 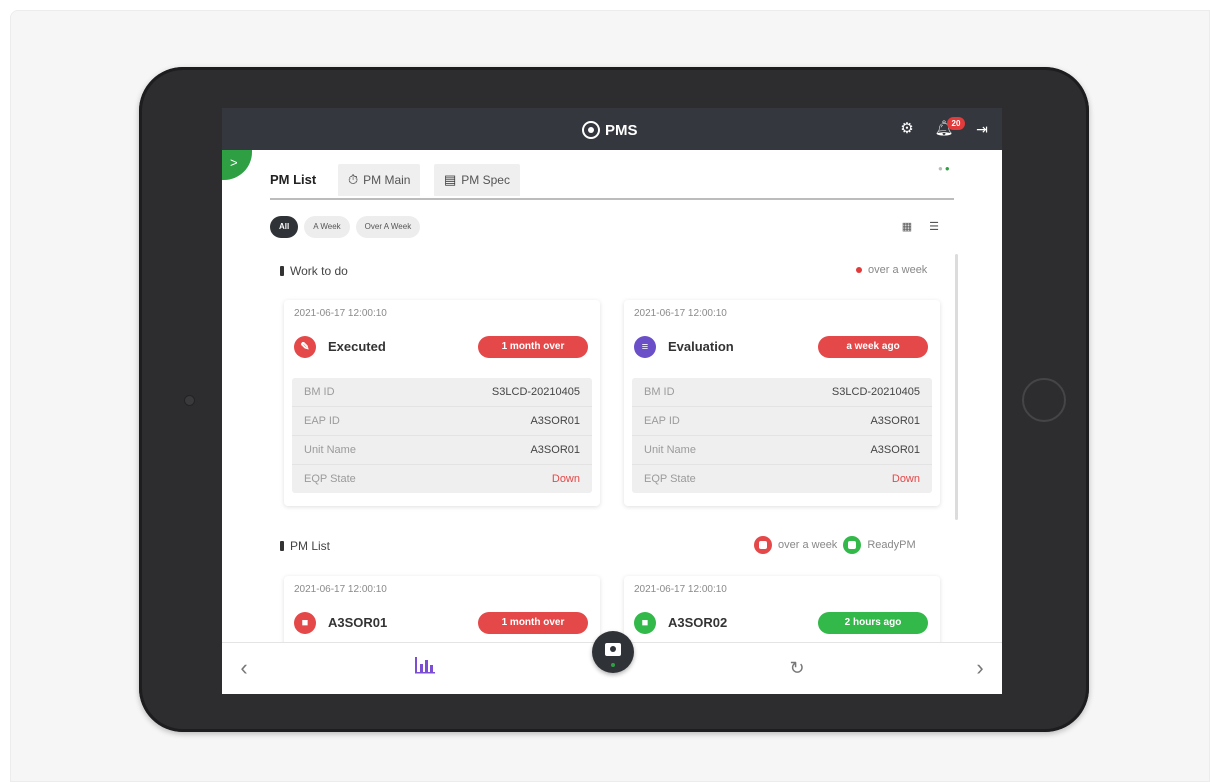 I want to click on tab-pm-spec: ▤ PM Spec, so click(x=477, y=180).